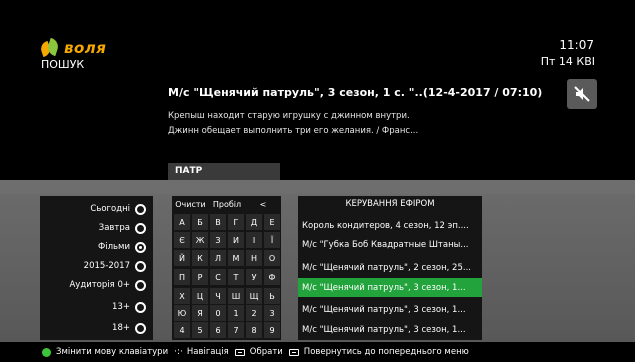 This screenshot has width=635, height=362. What do you see at coordinates (272, 222) in the screenshot?
I see `key: Е` at bounding box center [272, 222].